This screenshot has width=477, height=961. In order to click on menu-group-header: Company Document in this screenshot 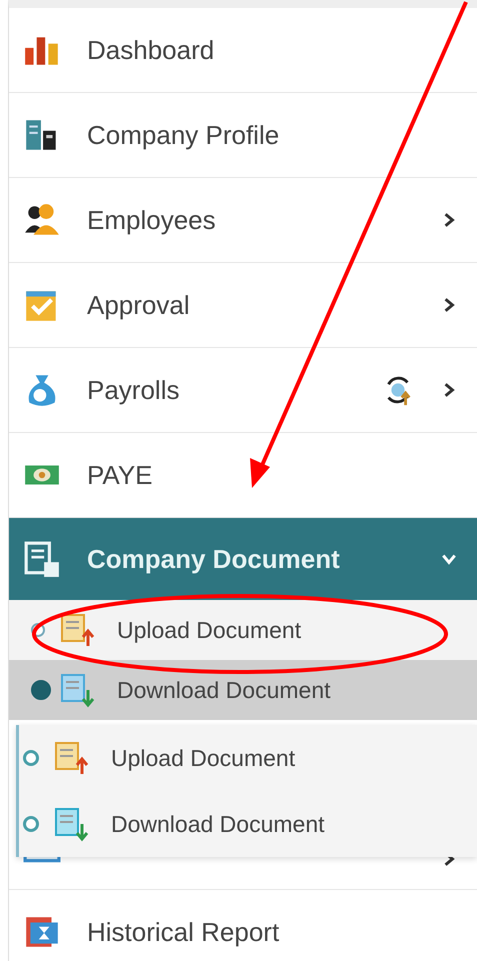, I will do `click(243, 559)`.